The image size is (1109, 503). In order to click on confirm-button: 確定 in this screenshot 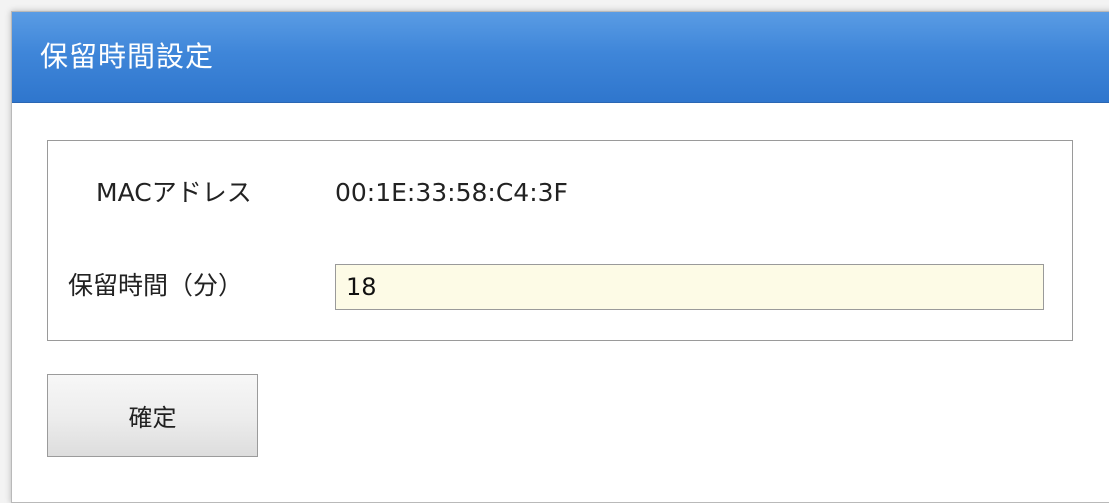, I will do `click(152, 415)`.